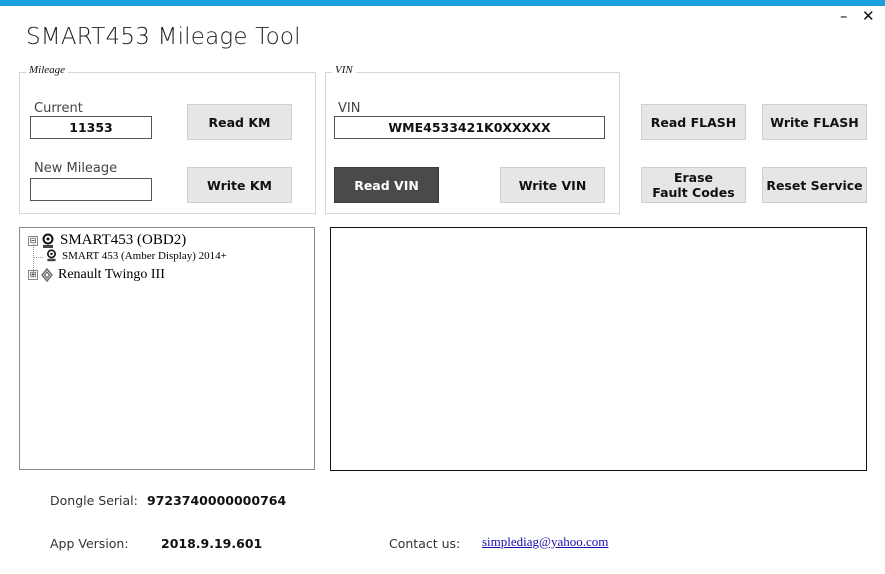  Describe the element at coordinates (38, 257) in the screenshot. I see `tree-connector` at that location.